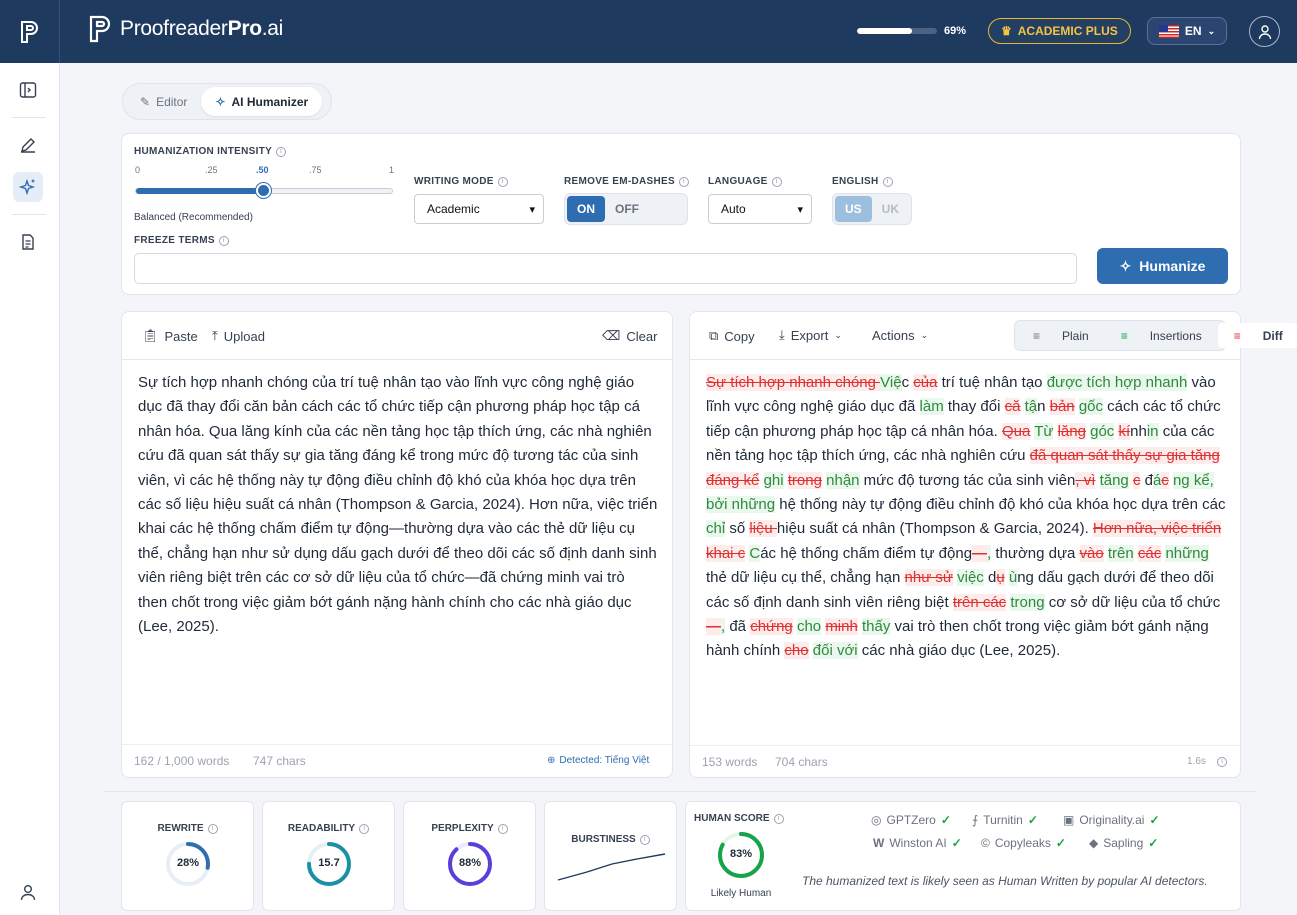 This screenshot has height=915, width=1297. Describe the element at coordinates (262, 101) in the screenshot. I see `tab-ai-humanizer: ✧ AI Humanizer` at that location.